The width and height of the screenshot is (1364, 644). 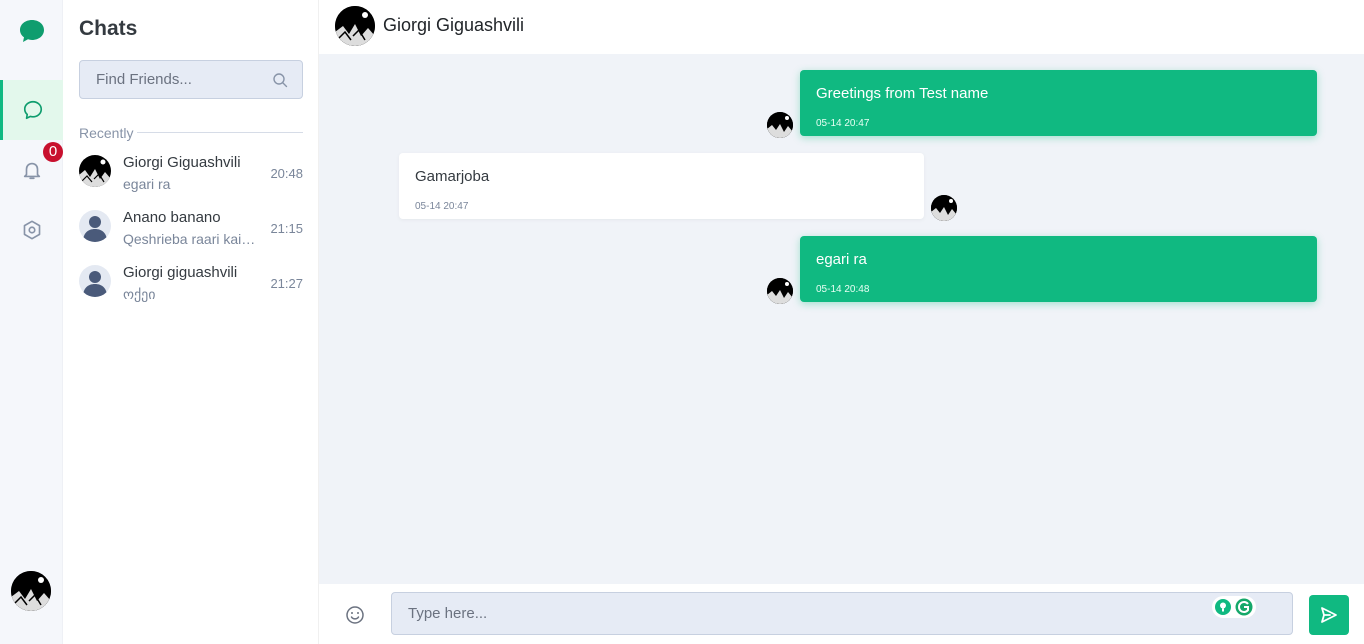 What do you see at coordinates (32, 31) in the screenshot?
I see `chat-bubble-logo-icon` at bounding box center [32, 31].